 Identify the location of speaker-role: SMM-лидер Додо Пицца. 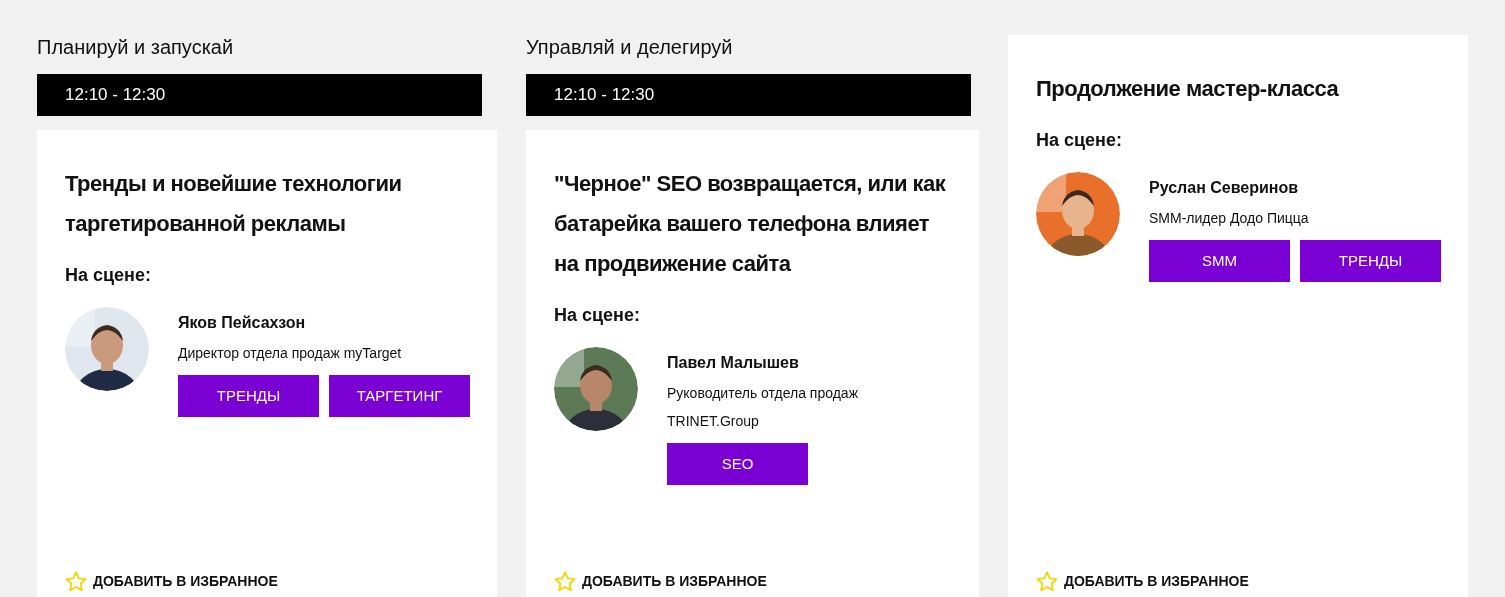
(1229, 218).